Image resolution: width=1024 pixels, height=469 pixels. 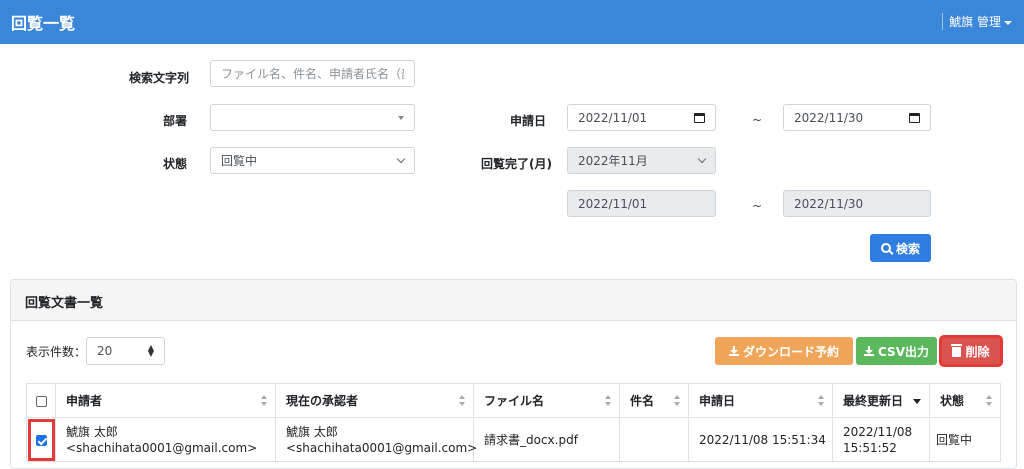 I want to click on column-label: 申請日, so click(x=717, y=401).